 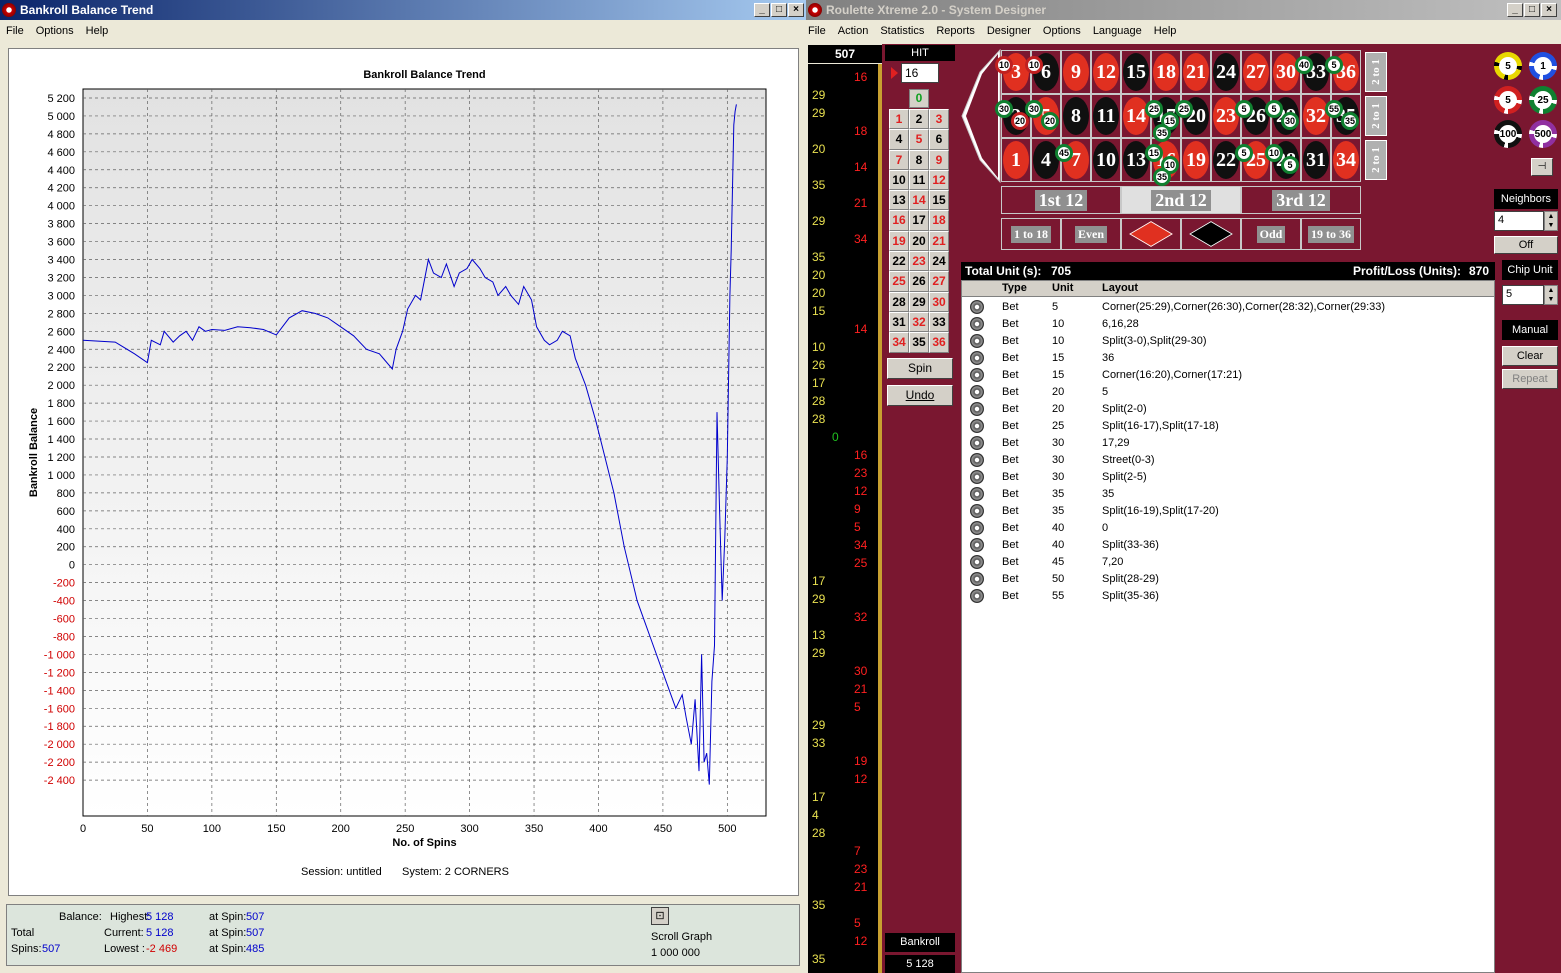 I want to click on chip-500: 500, so click(x=1543, y=134).